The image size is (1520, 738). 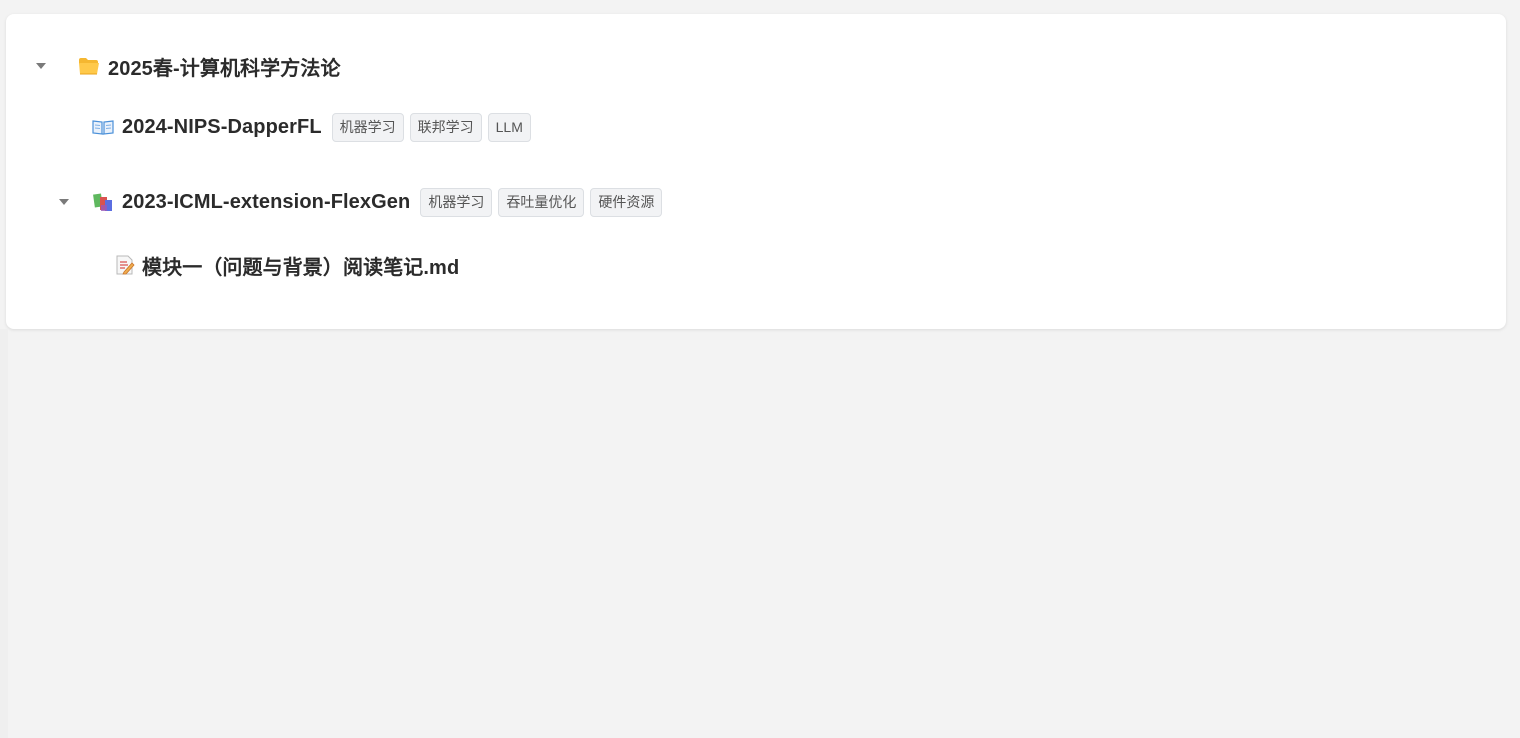 What do you see at coordinates (626, 202) in the screenshot?
I see `tag: 硬件资源` at bounding box center [626, 202].